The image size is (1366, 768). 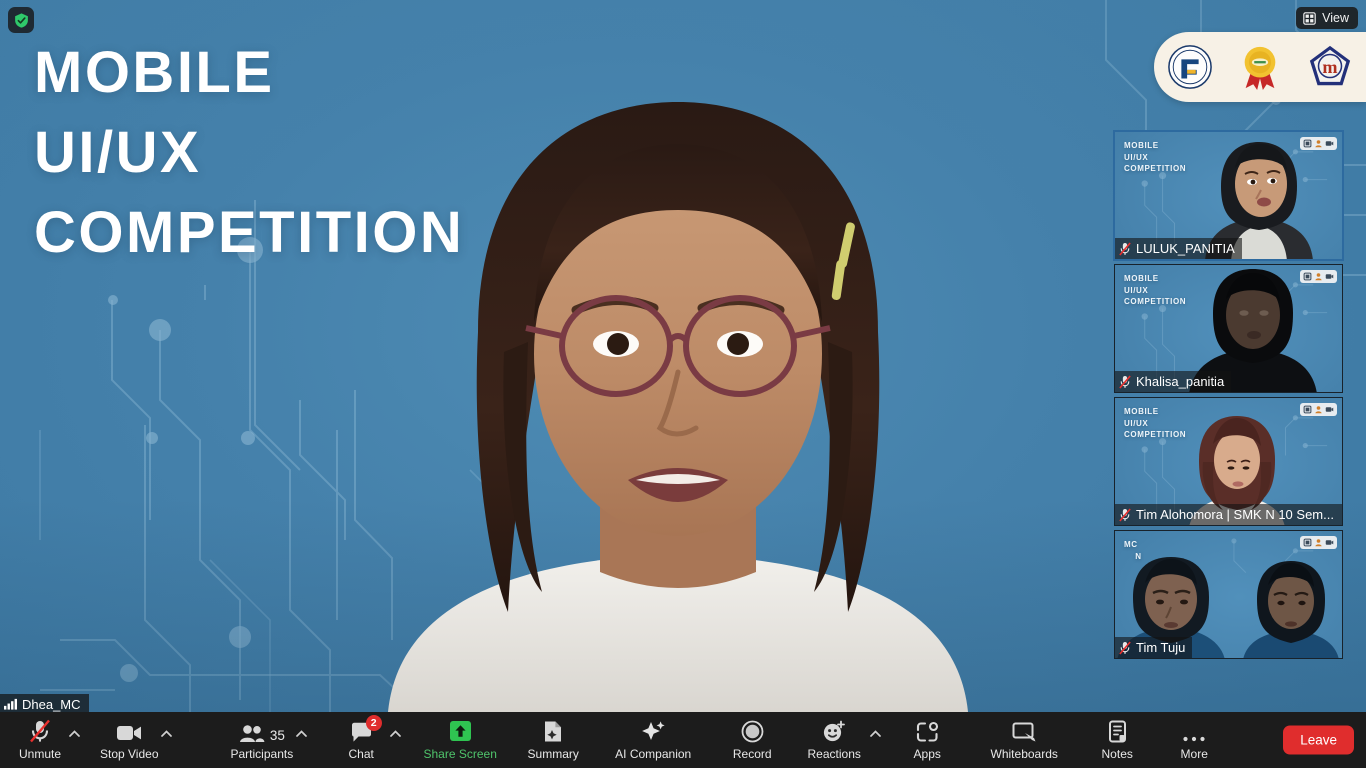 I want to click on svg-text: m, so click(x=1329, y=67).